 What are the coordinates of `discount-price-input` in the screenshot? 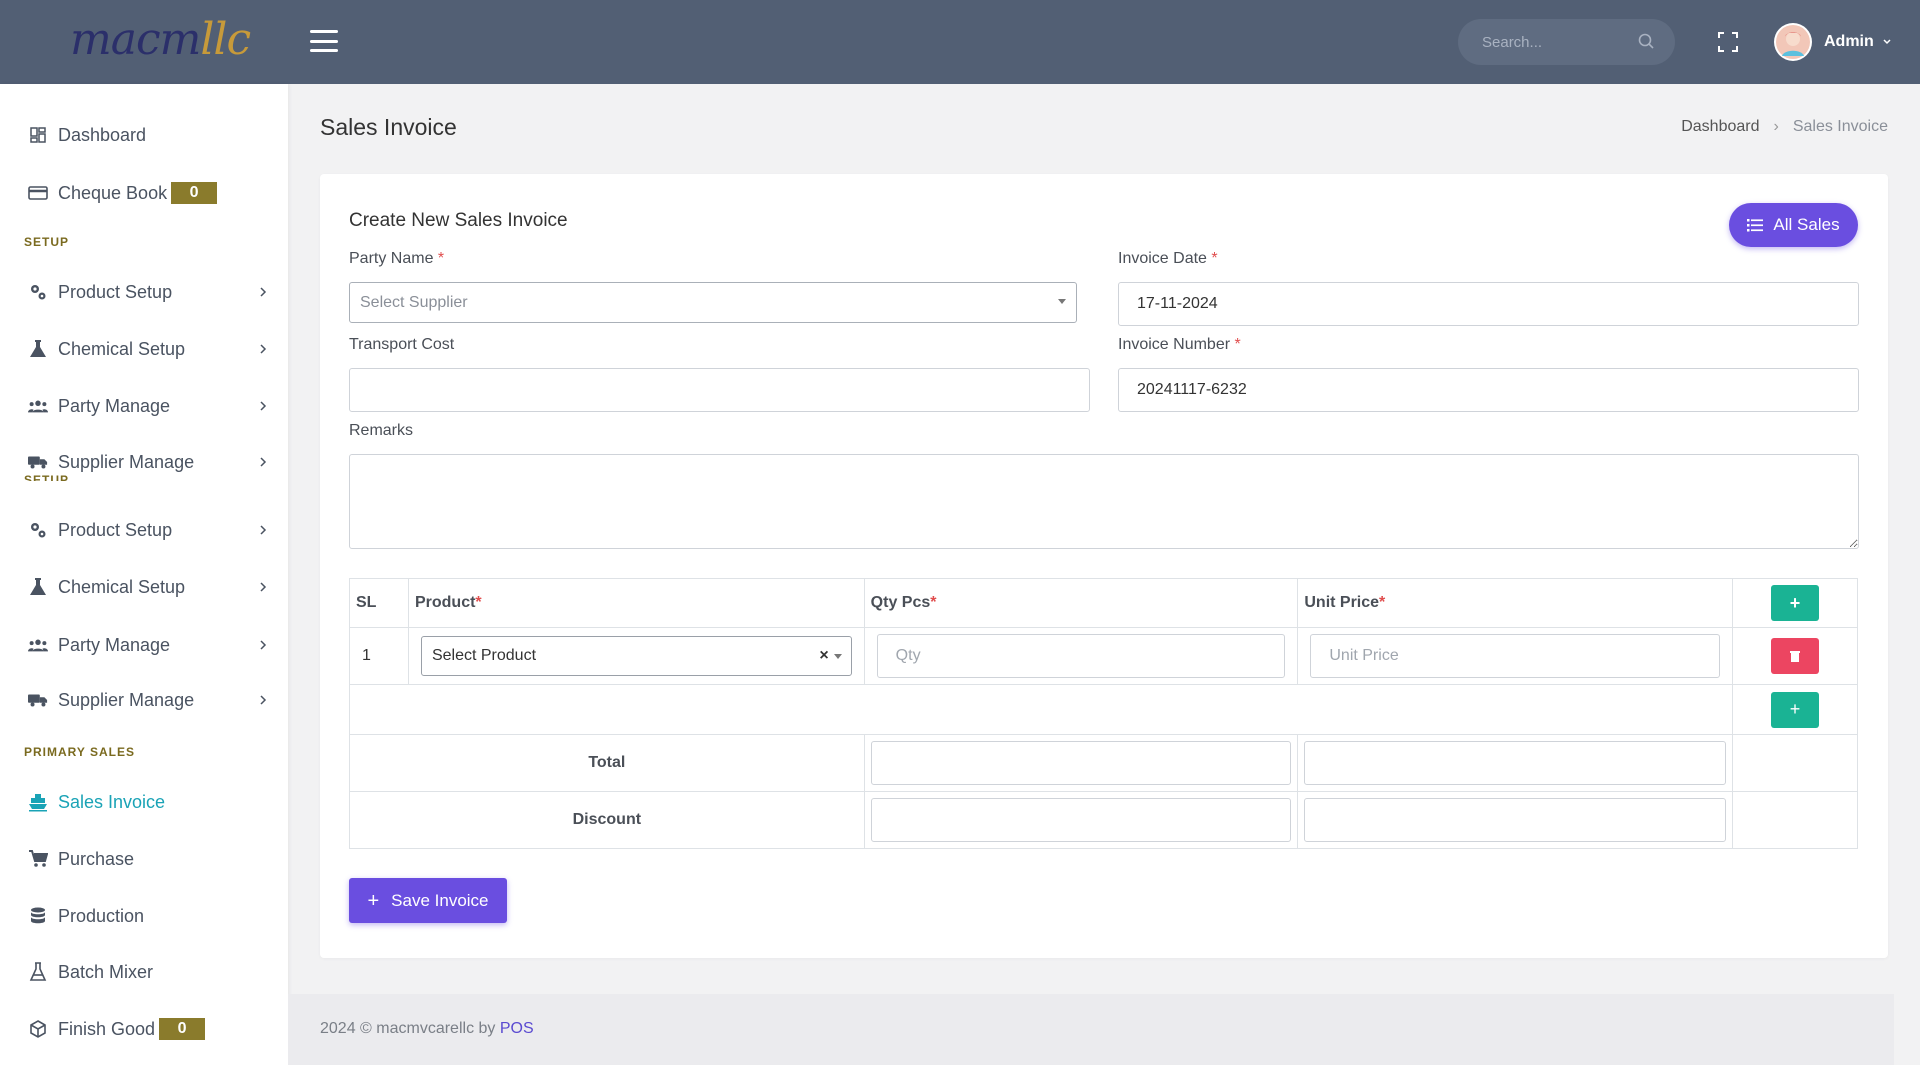 It's located at (1515, 820).